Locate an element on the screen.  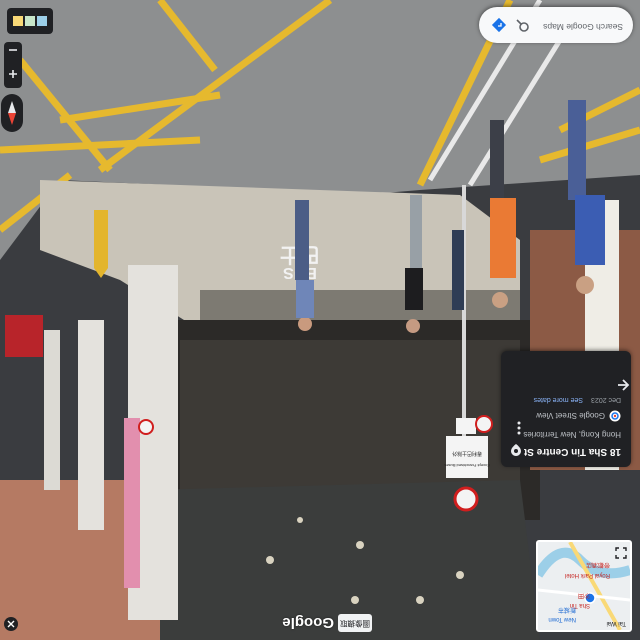
location-subtitle: Hong Kong, New Territories is located at coordinates (572, 434).